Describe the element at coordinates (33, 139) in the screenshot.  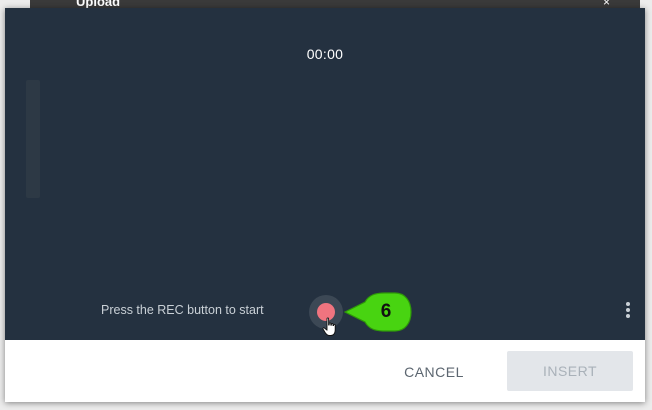
I see `audio-level-meter` at that location.